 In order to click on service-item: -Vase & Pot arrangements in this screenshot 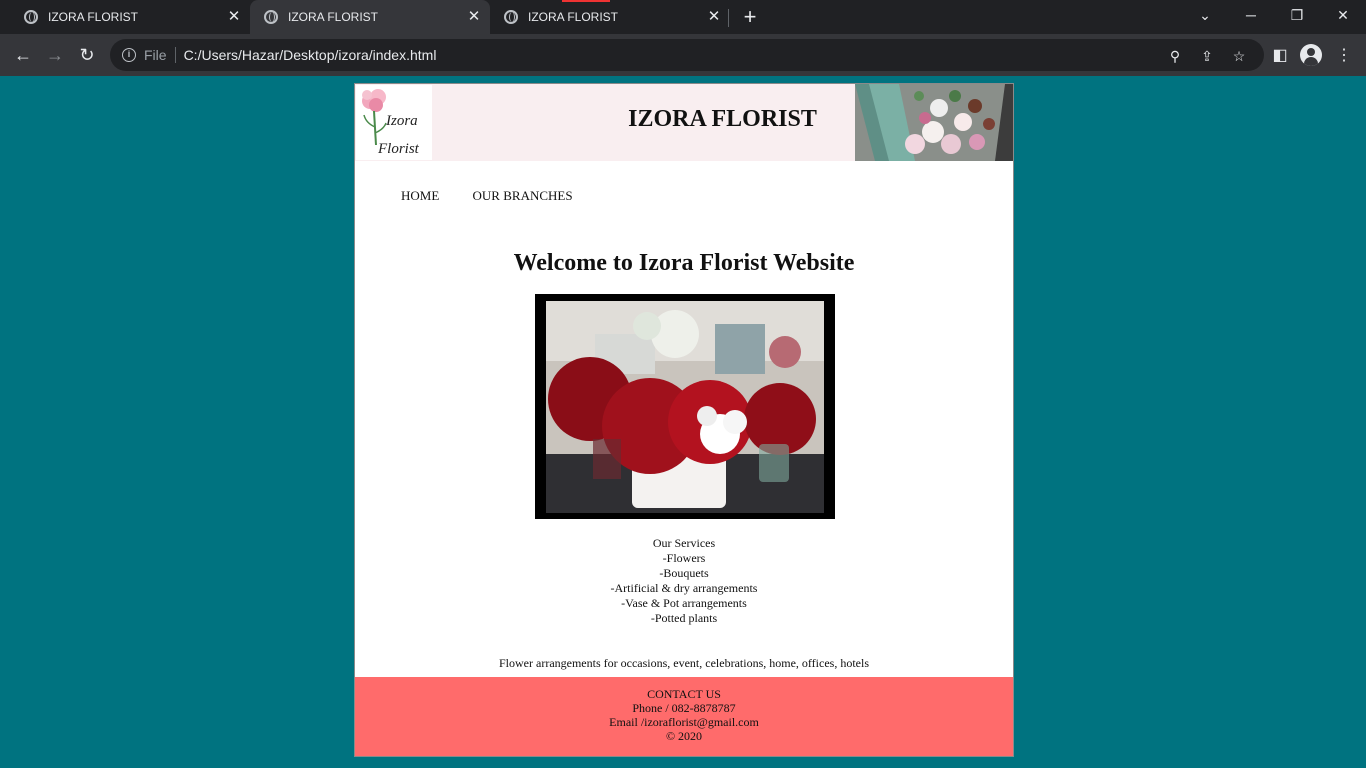, I will do `click(684, 603)`.